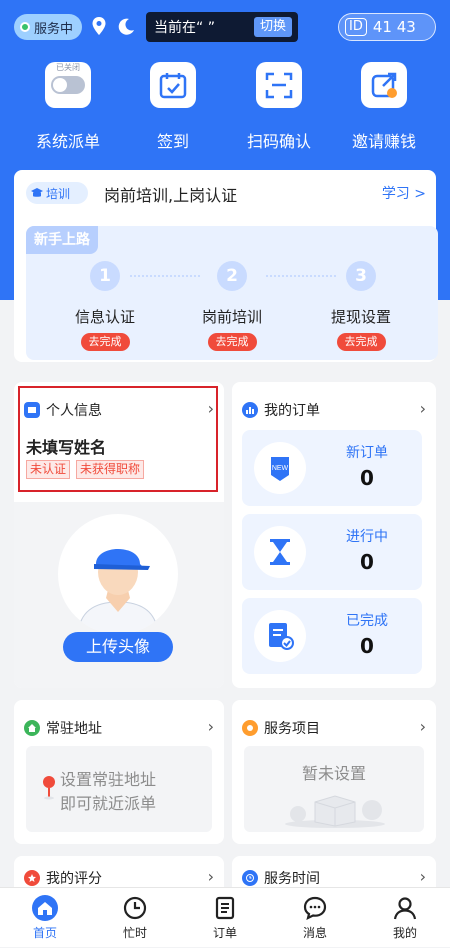 The image size is (450, 948). What do you see at coordinates (48, 469) in the screenshot?
I see `badge-unverified: 未认证` at bounding box center [48, 469].